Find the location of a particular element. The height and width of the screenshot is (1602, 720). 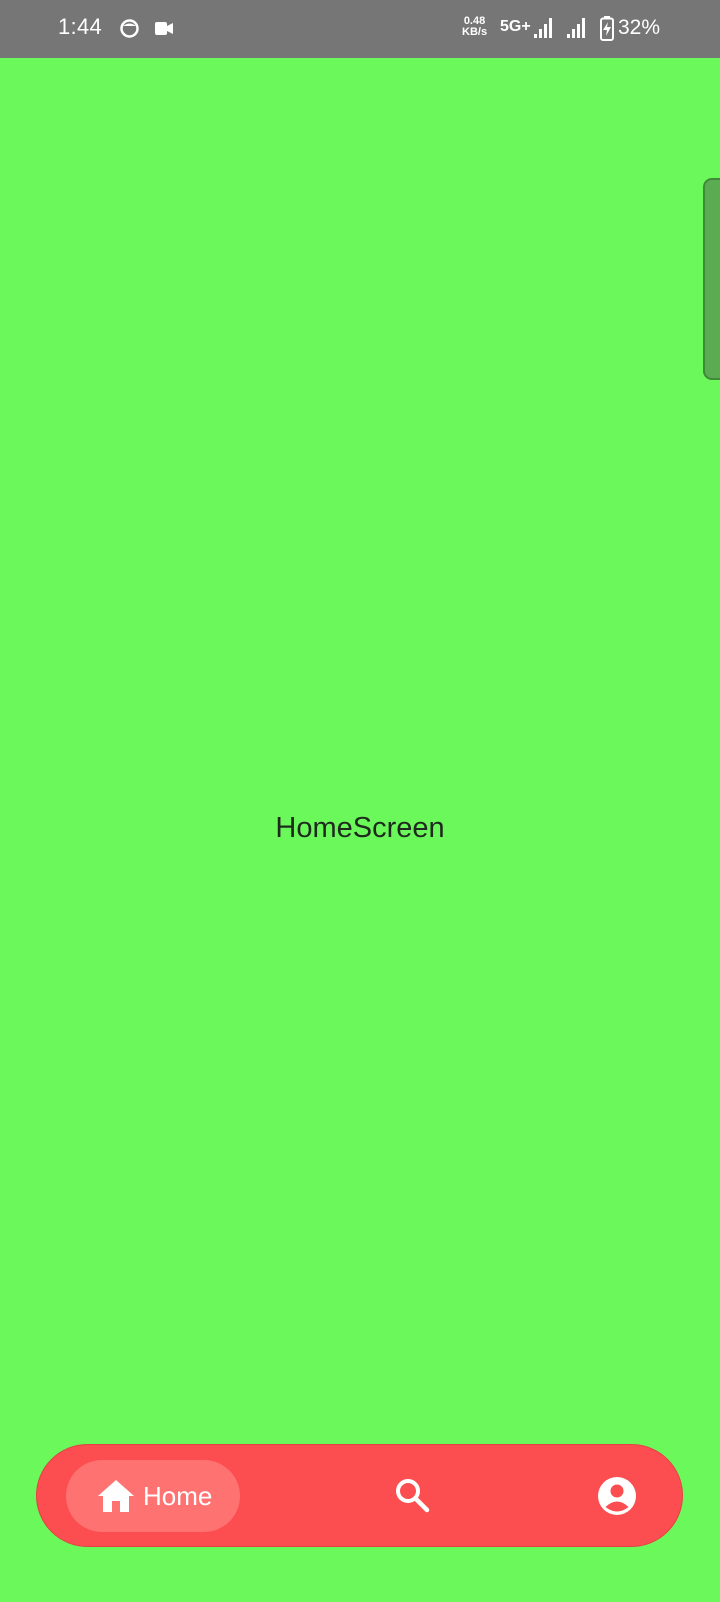

network-speed-unit: KB/s is located at coordinates (475, 32).